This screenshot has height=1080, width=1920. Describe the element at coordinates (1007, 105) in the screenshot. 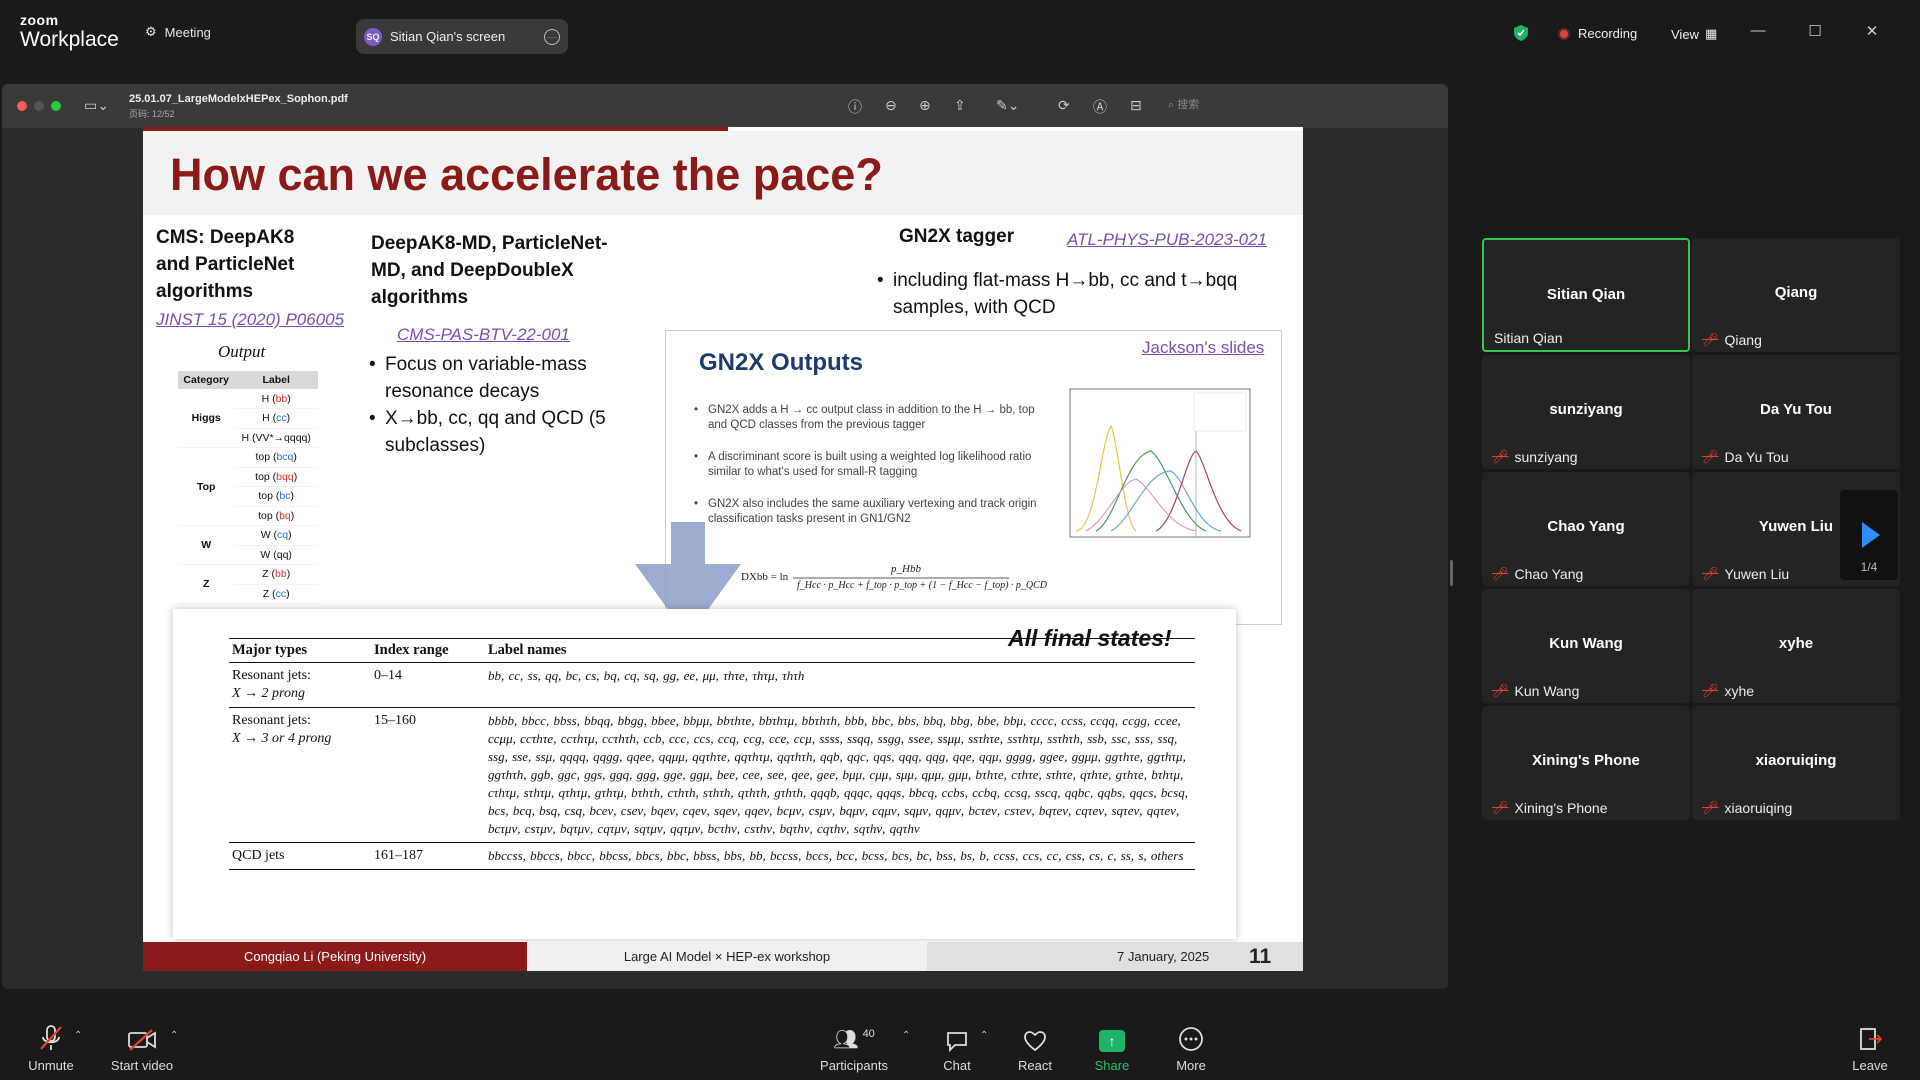

I see `markup-pen-icon: ✎⌄` at that location.